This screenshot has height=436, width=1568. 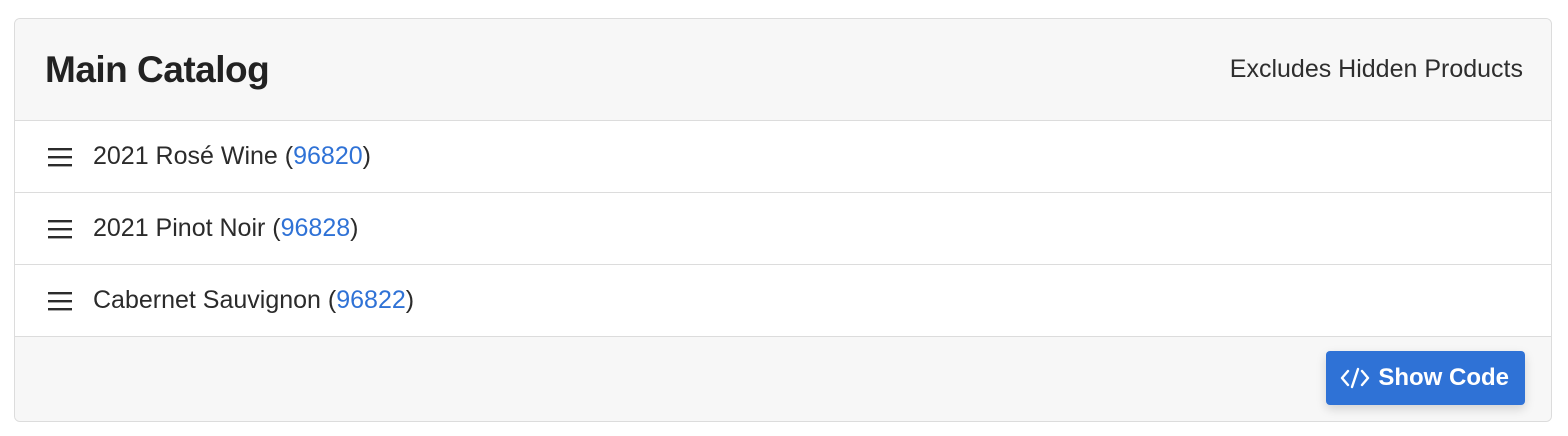 I want to click on product-name: Cabernet Sauvignon, so click(x=207, y=300).